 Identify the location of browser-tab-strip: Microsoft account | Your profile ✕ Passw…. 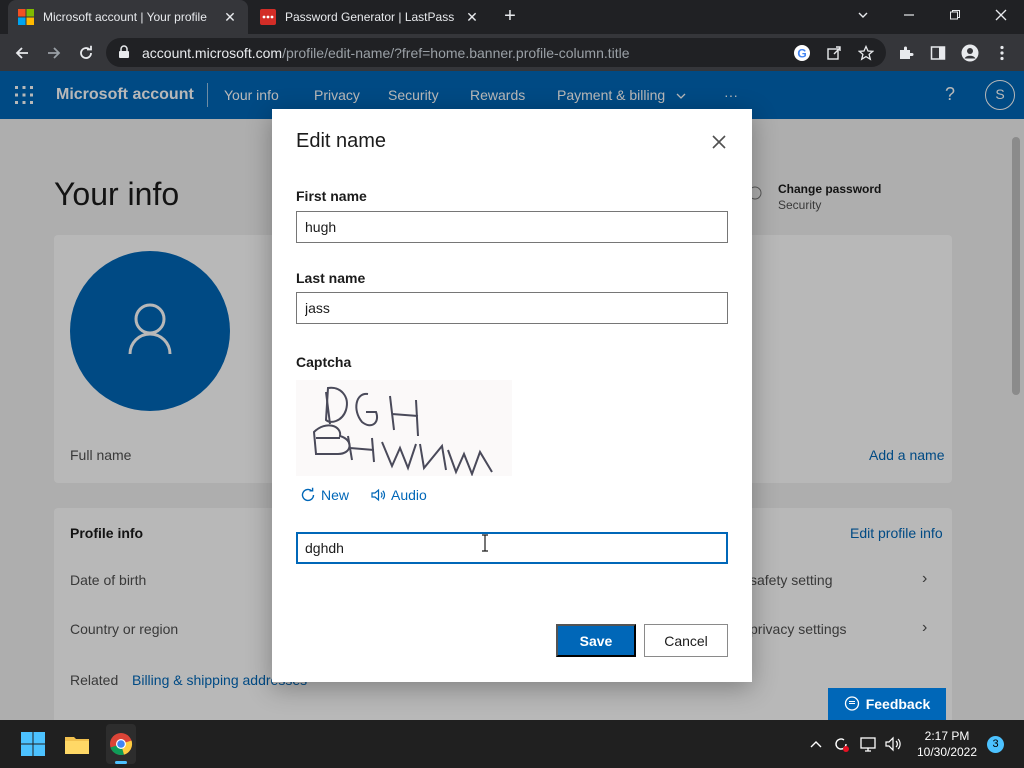
(512, 17).